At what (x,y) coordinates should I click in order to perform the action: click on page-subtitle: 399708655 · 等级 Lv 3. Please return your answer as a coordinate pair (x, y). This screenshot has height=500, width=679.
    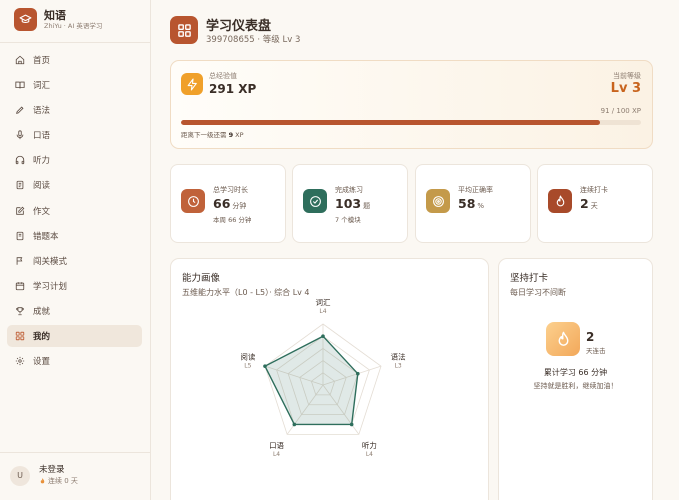
    Looking at the image, I should click on (253, 40).